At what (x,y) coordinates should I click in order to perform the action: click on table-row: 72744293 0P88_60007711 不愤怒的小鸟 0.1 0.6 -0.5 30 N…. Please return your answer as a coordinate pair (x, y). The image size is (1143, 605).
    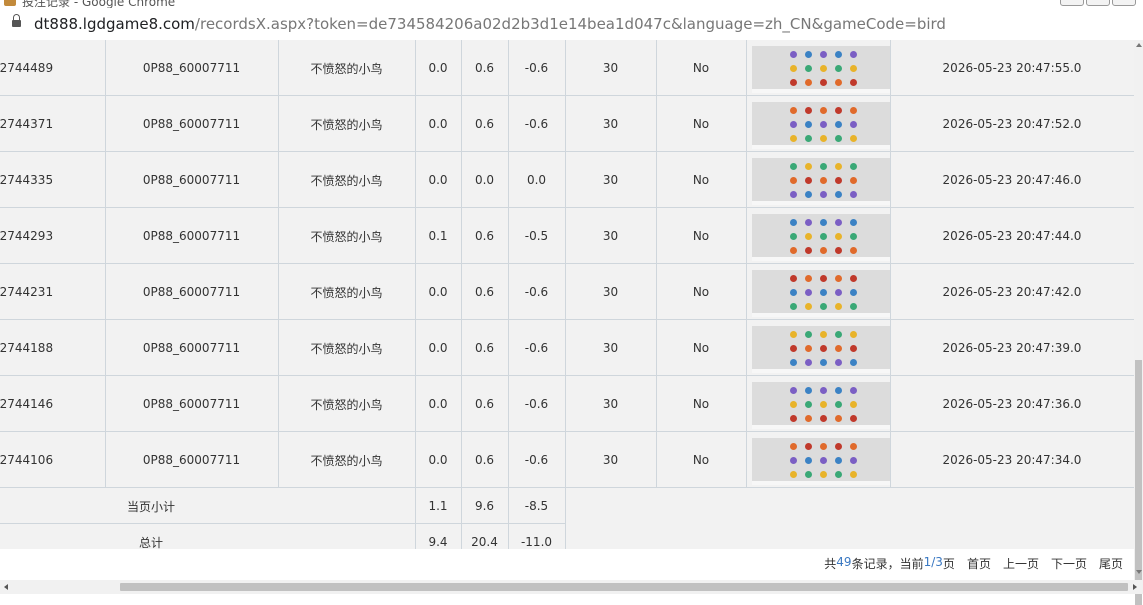
    Looking at the image, I should click on (567, 236).